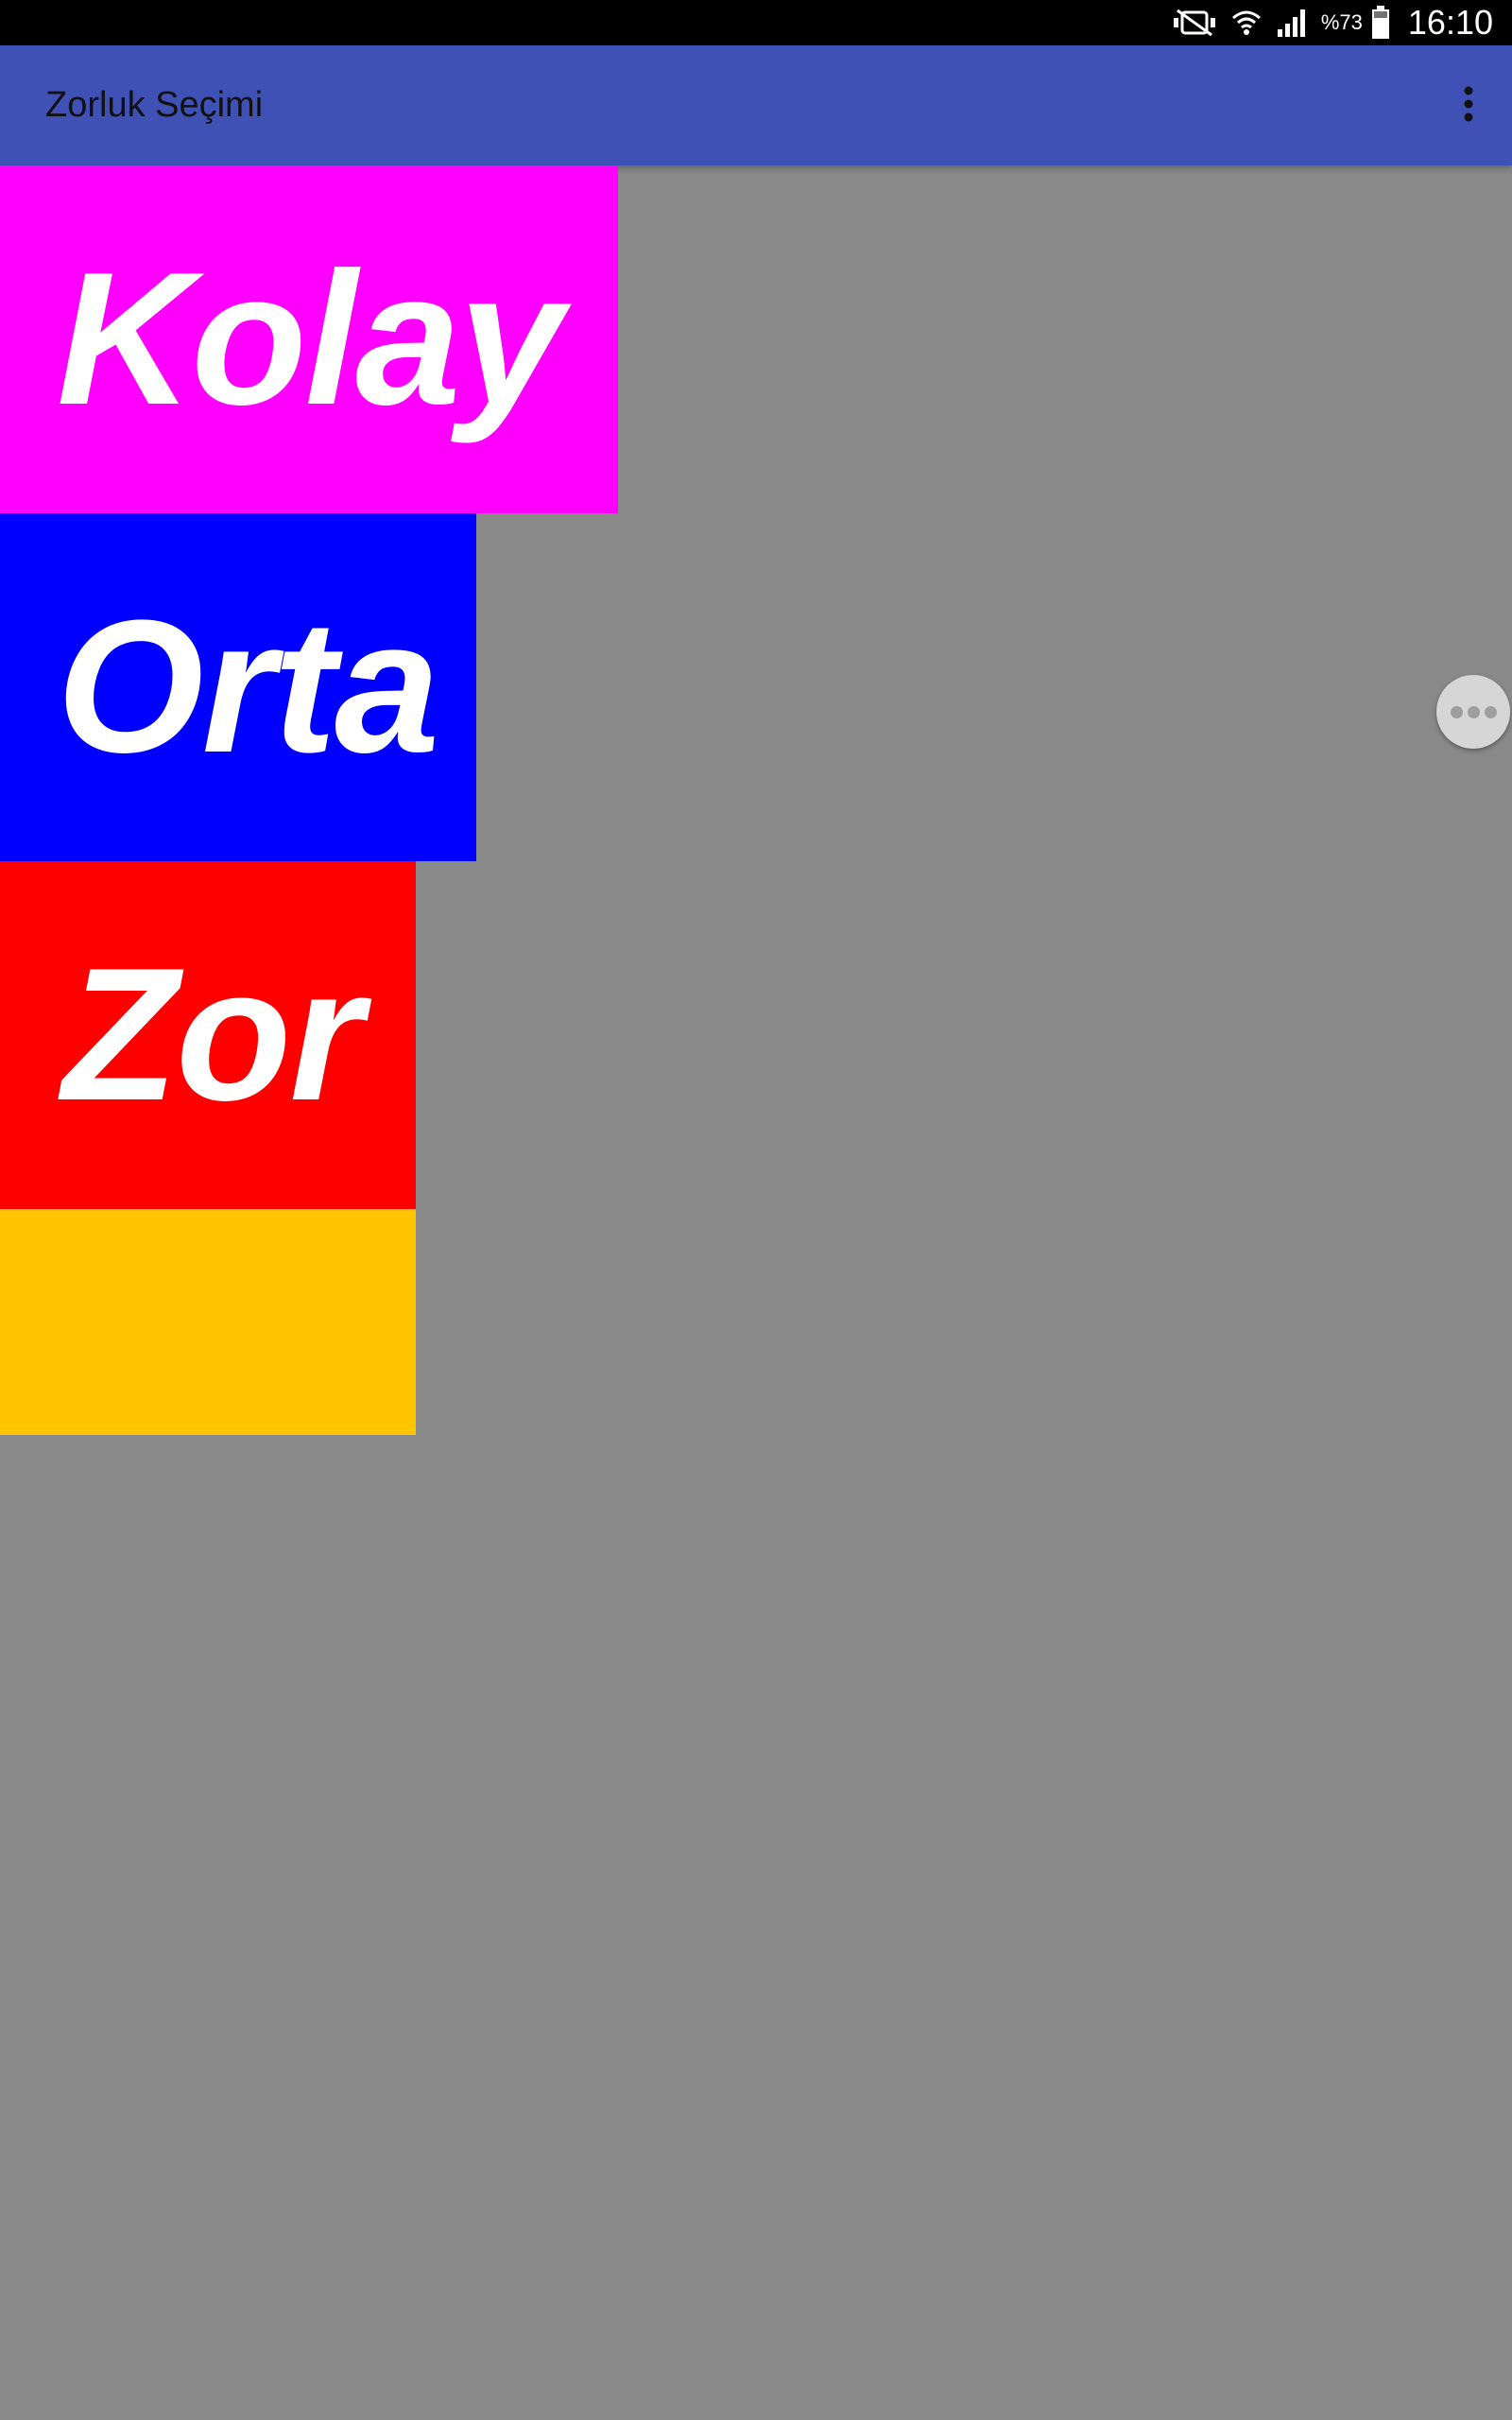  I want to click on difficulty-hard-label: Zor, so click(212, 1034).